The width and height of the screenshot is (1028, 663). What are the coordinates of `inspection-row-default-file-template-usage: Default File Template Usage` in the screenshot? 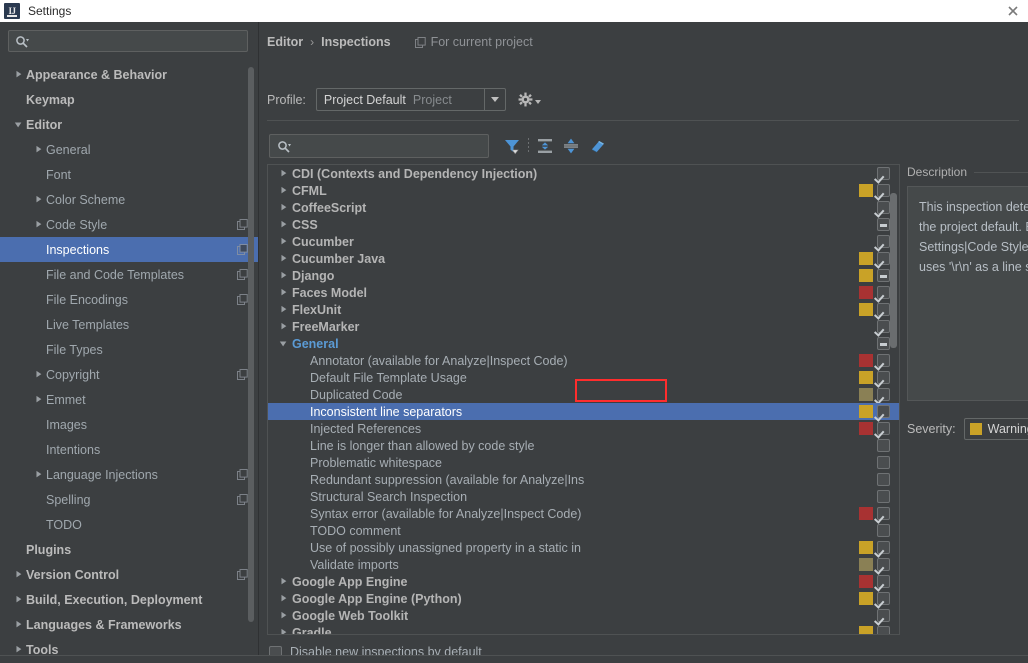 It's located at (583, 377).